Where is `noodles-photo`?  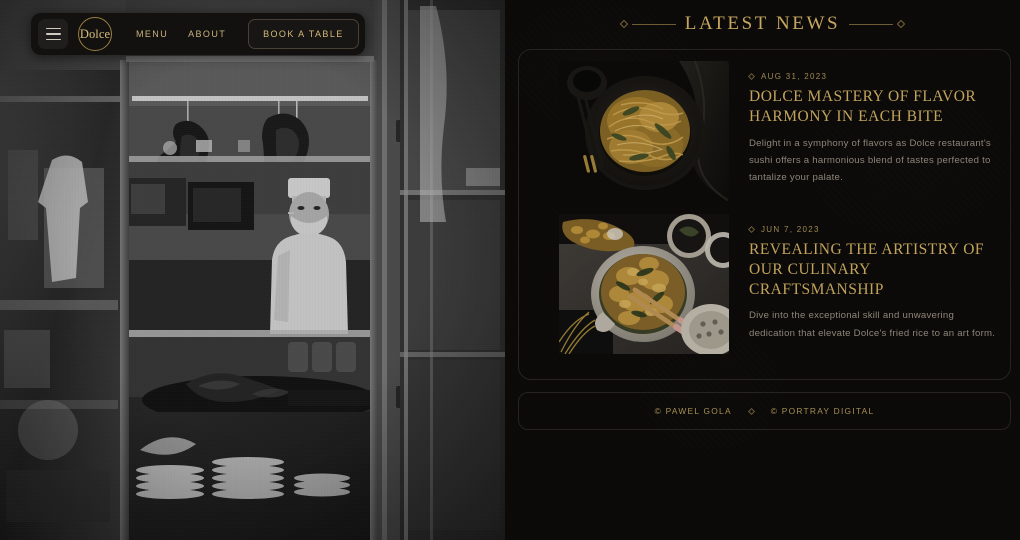
noodles-photo is located at coordinates (644, 131).